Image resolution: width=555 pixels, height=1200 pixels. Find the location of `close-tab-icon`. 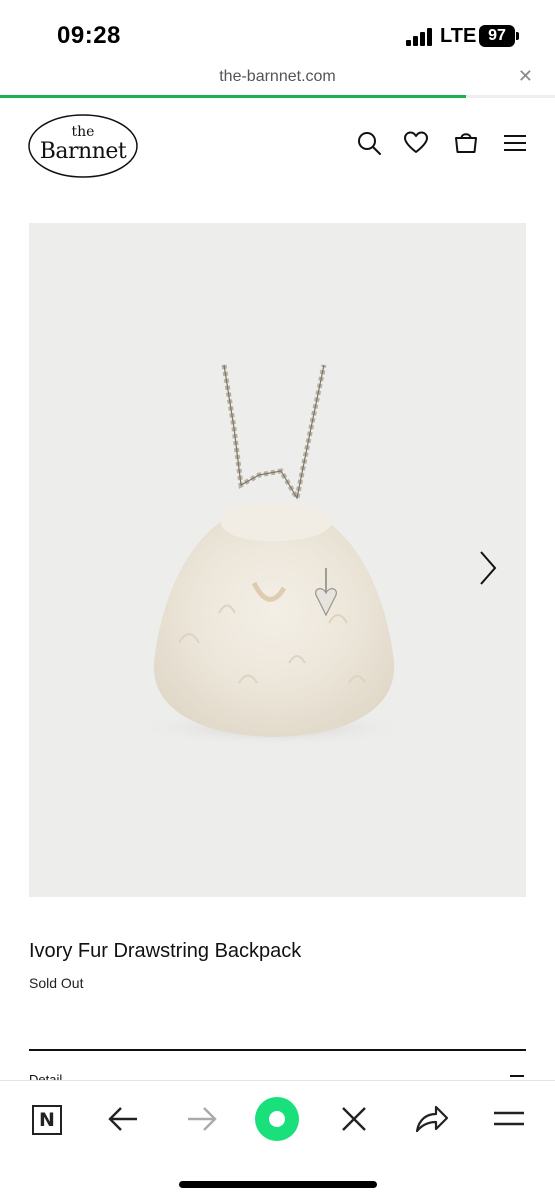

close-tab-icon is located at coordinates (354, 1119).